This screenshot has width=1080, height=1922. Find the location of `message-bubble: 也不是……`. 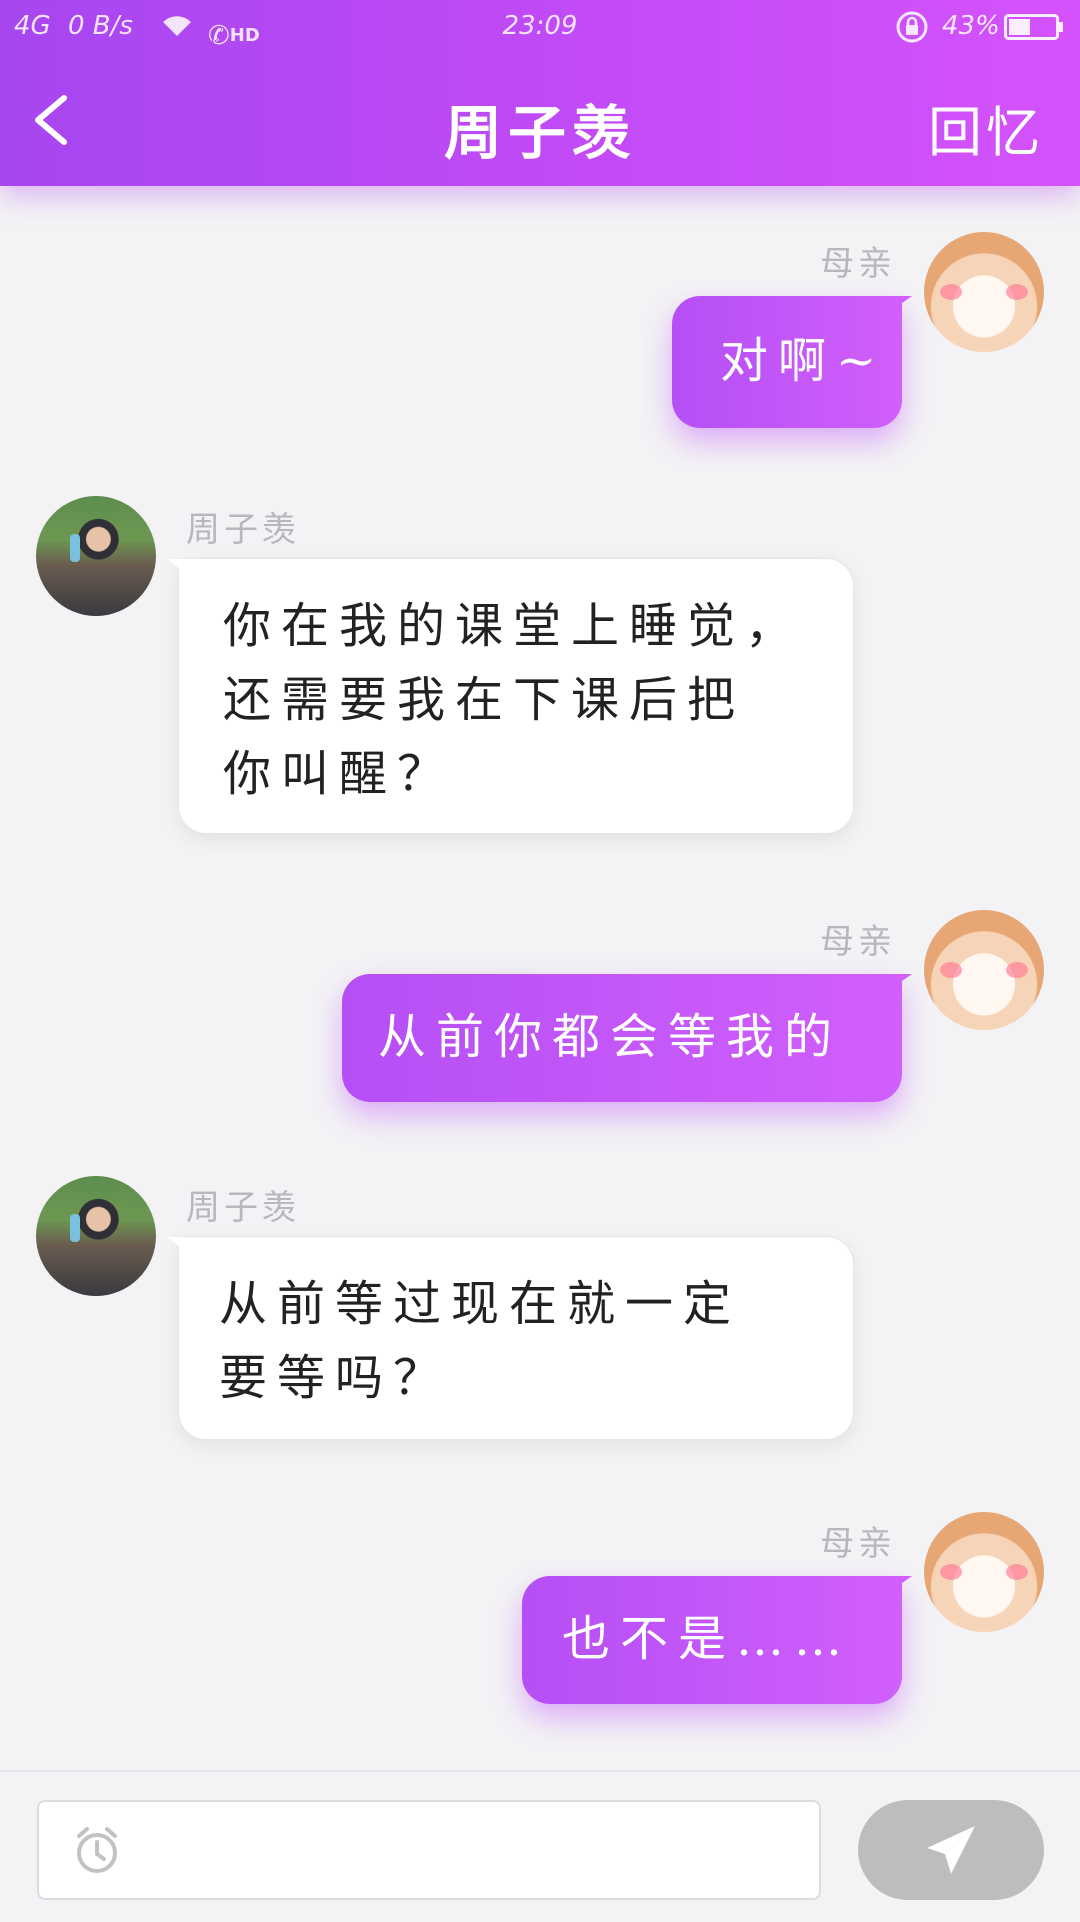

message-bubble: 也不是…… is located at coordinates (717, 1640).